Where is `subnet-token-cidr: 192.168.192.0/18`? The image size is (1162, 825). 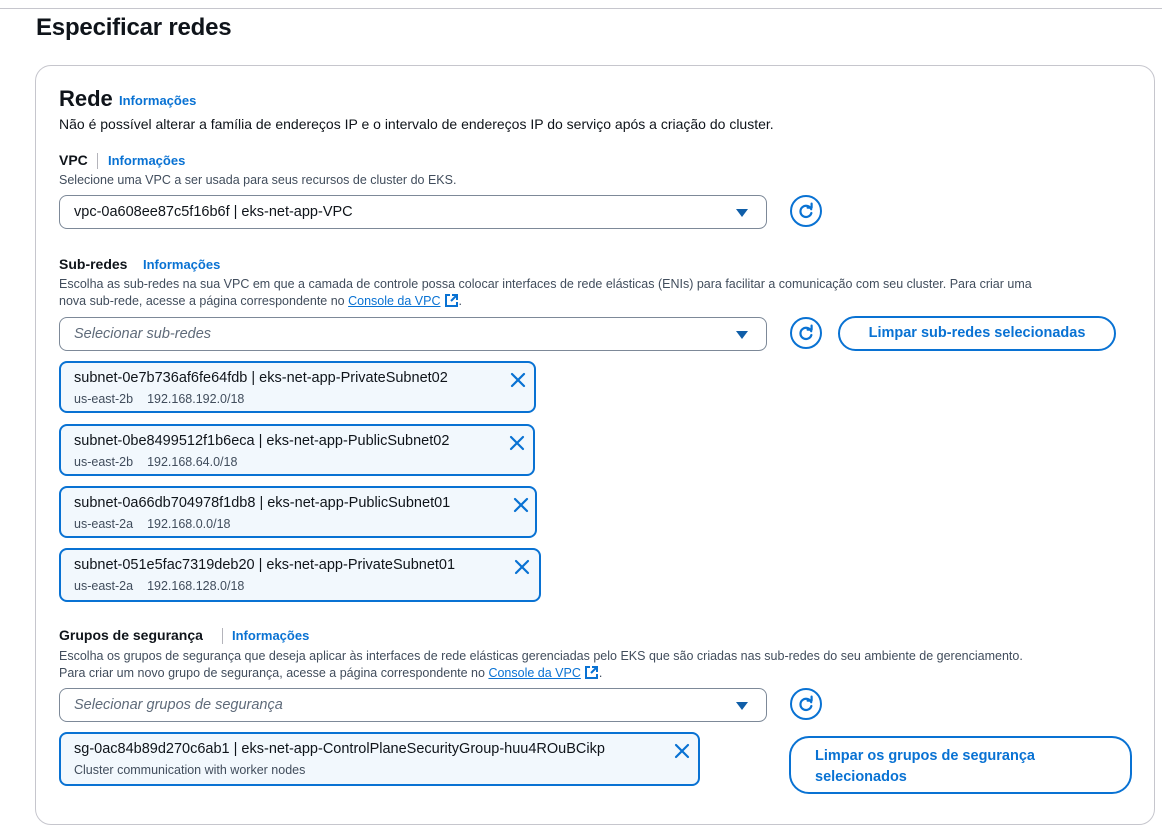
subnet-token-cidr: 192.168.192.0/18 is located at coordinates (196, 399).